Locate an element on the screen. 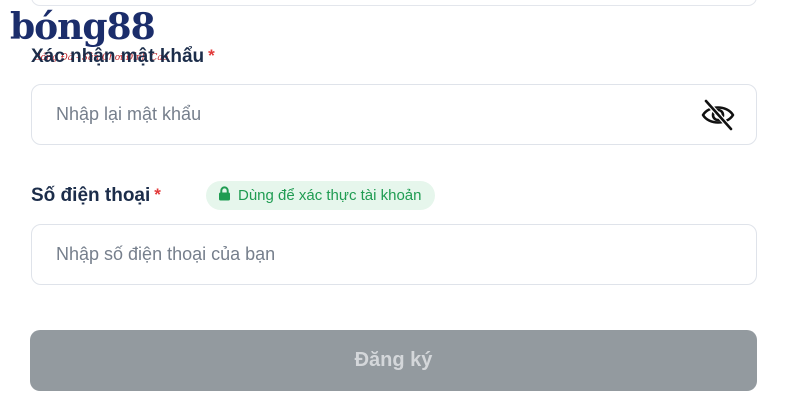 The height and width of the screenshot is (400, 800). logo-wordmark: bóng88 is located at coordinates (83, 27).